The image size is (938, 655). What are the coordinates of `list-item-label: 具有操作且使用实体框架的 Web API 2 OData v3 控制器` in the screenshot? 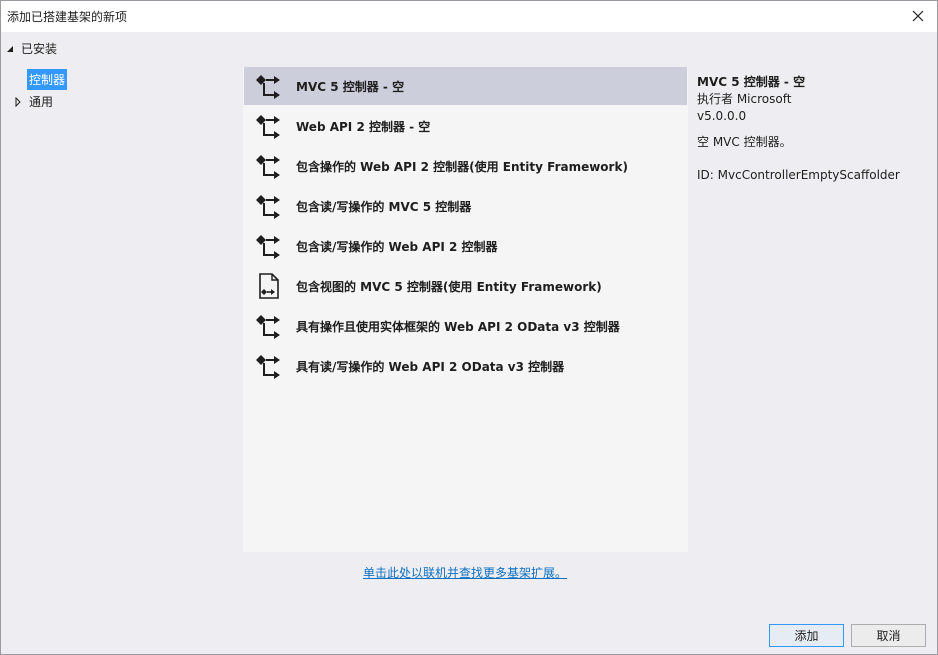 It's located at (458, 326).